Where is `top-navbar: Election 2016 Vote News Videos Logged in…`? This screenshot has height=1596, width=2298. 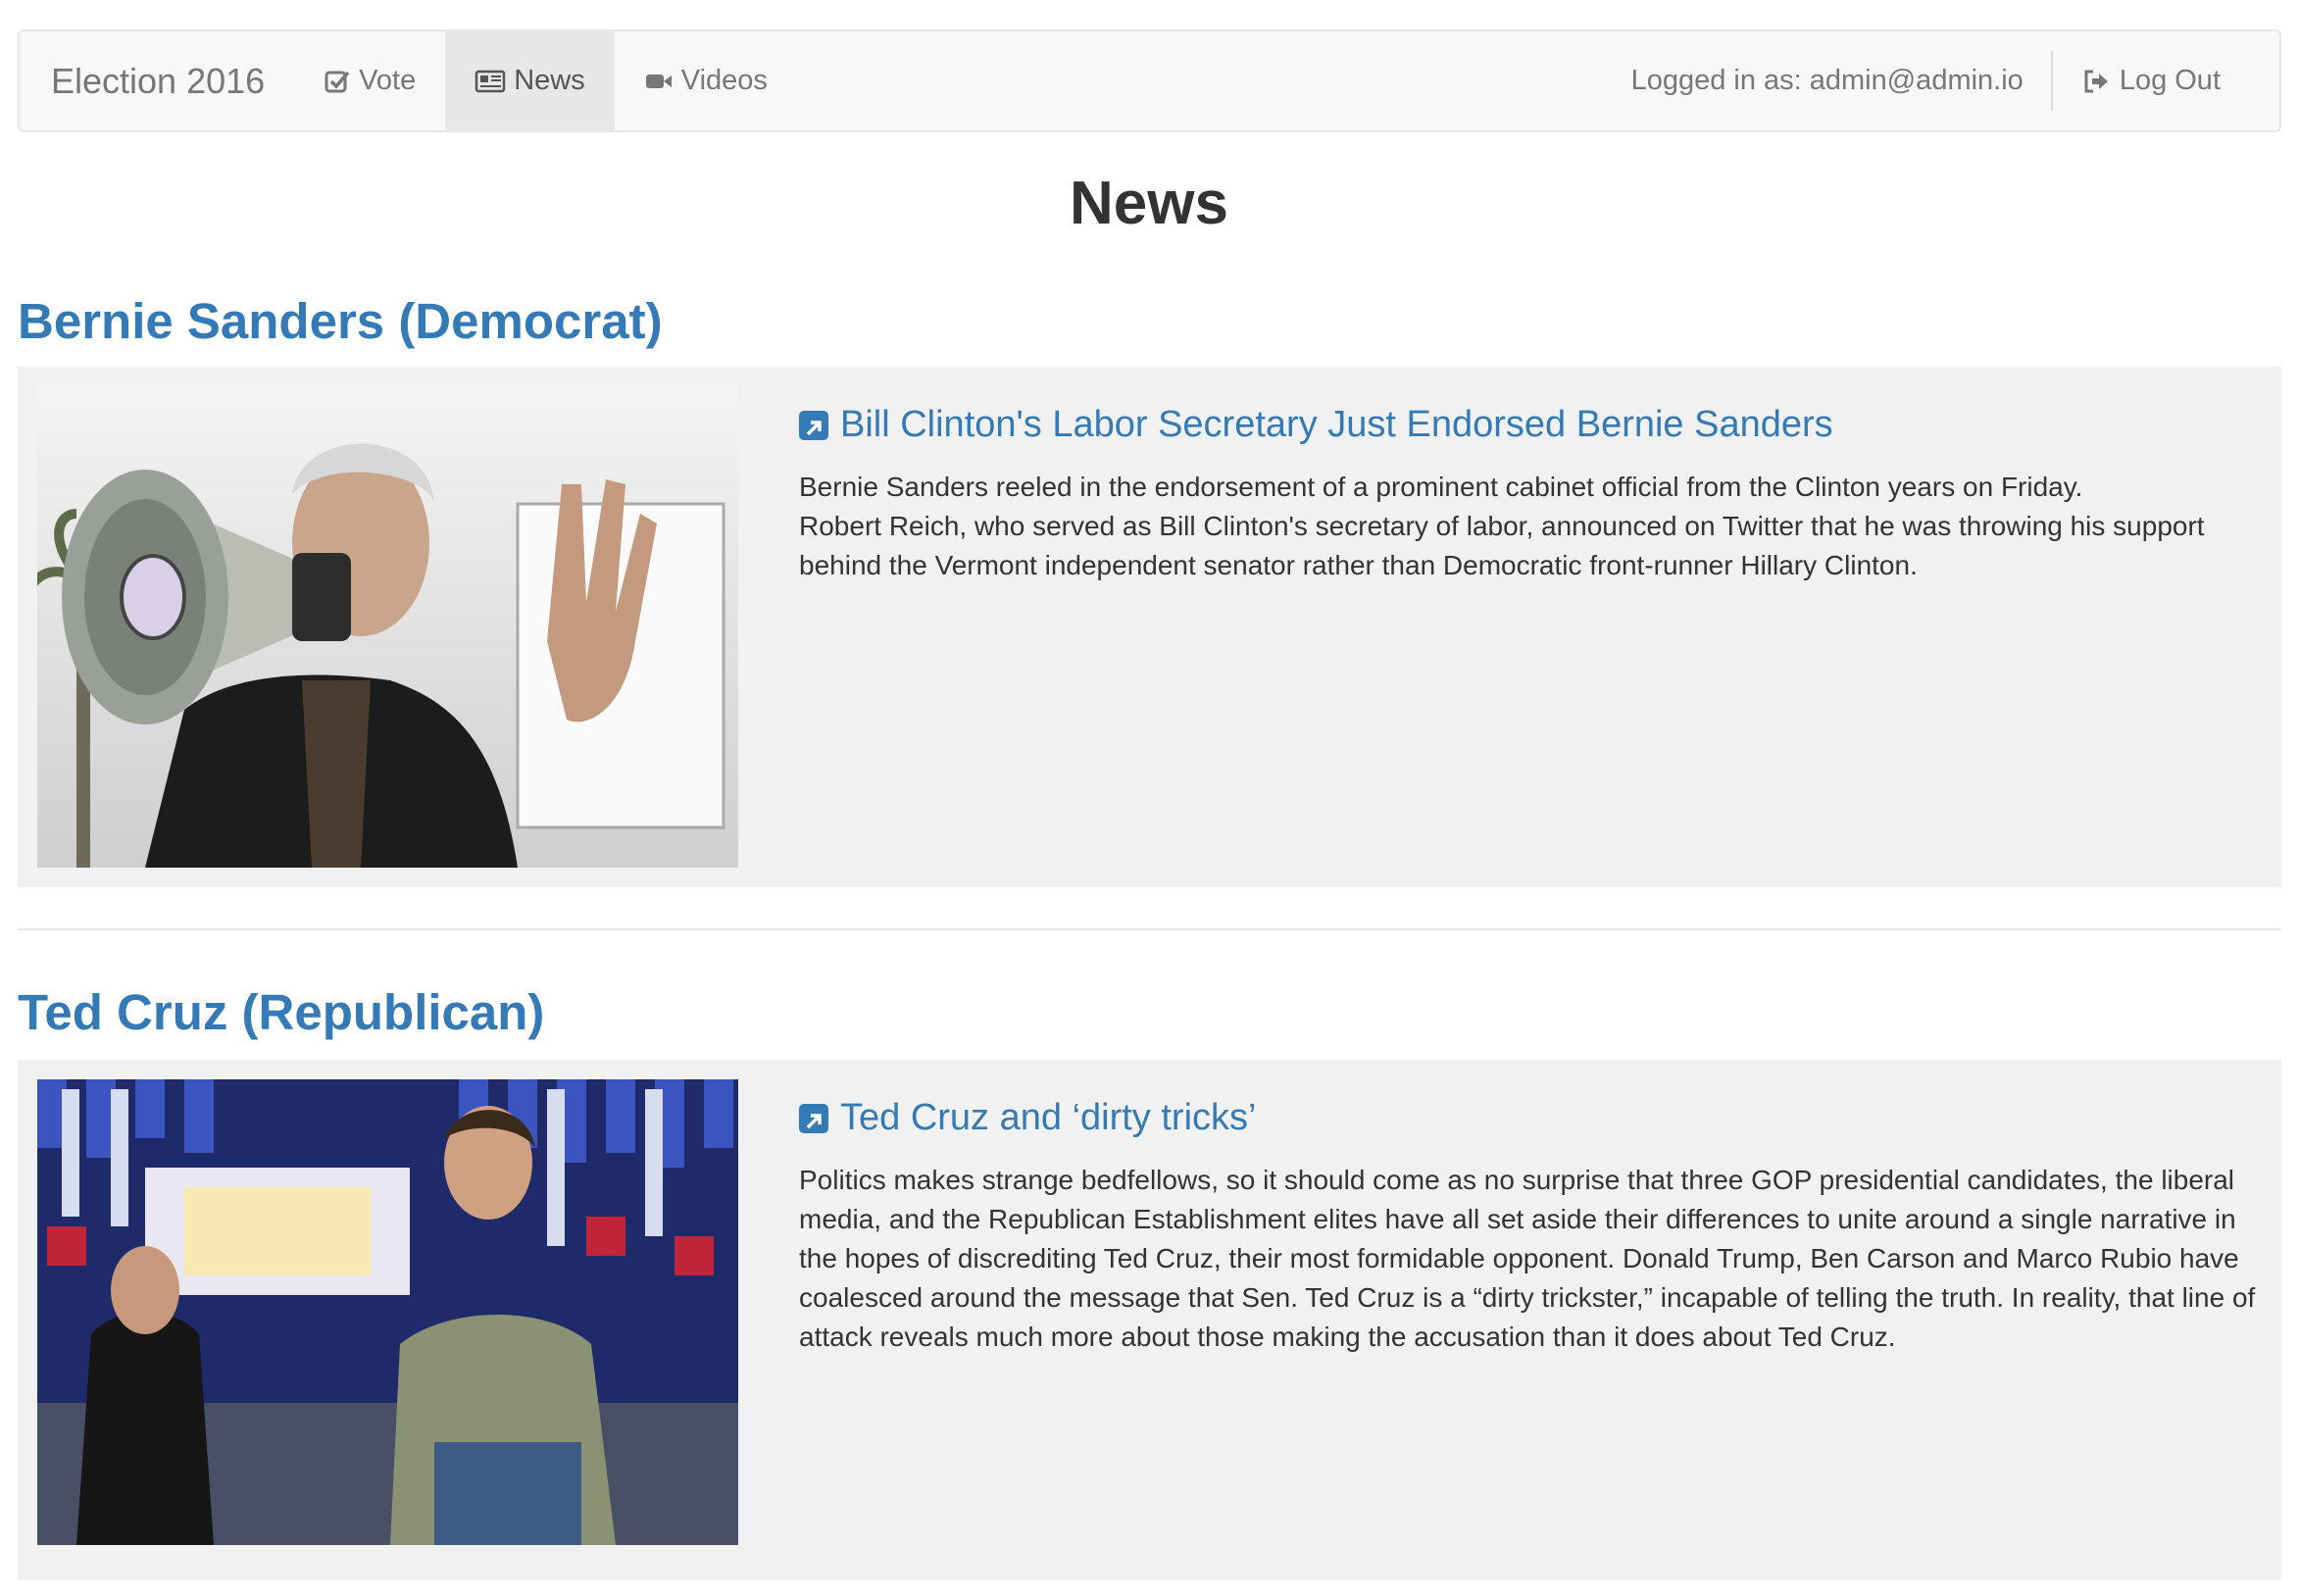 top-navbar: Election 2016 Vote News Videos Logged in… is located at coordinates (1149, 80).